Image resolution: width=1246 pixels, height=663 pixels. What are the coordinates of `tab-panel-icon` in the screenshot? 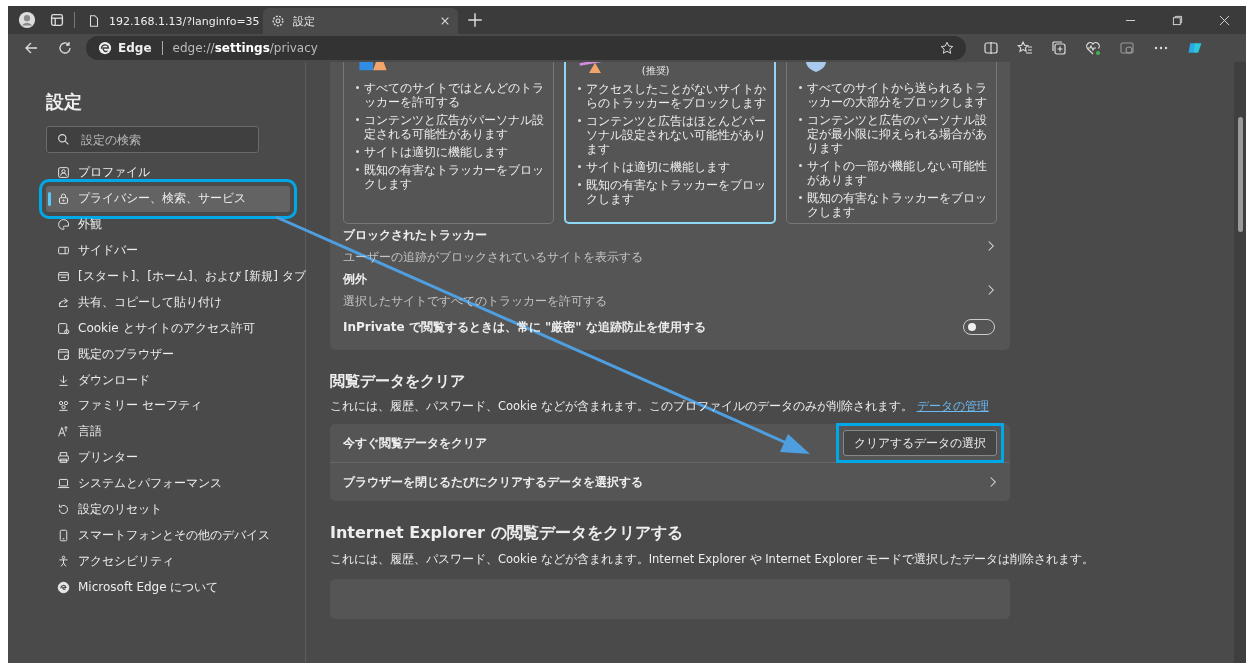 It's located at (57, 20).